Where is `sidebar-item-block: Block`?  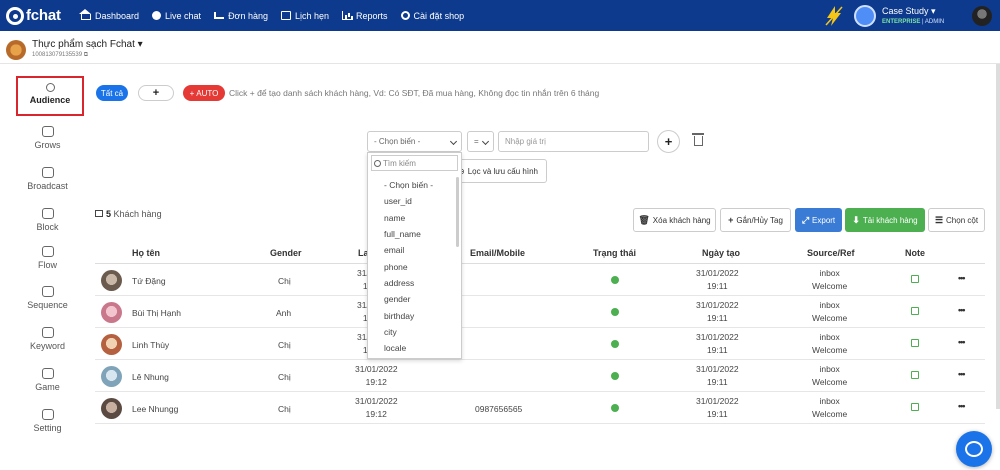
sidebar-item-block: Block is located at coordinates (47, 220).